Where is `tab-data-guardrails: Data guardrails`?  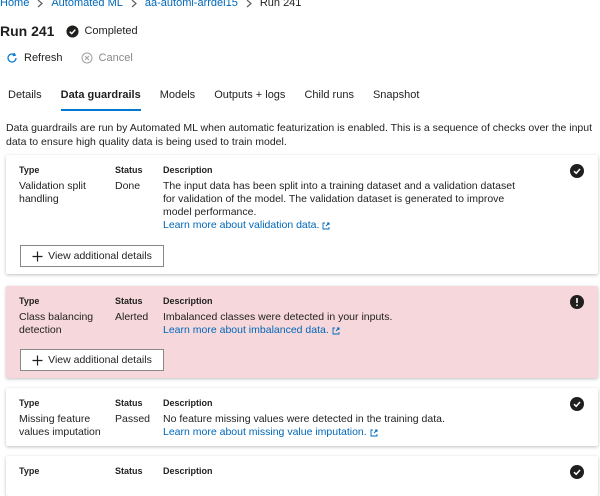 tab-data-guardrails: Data guardrails is located at coordinates (100, 100).